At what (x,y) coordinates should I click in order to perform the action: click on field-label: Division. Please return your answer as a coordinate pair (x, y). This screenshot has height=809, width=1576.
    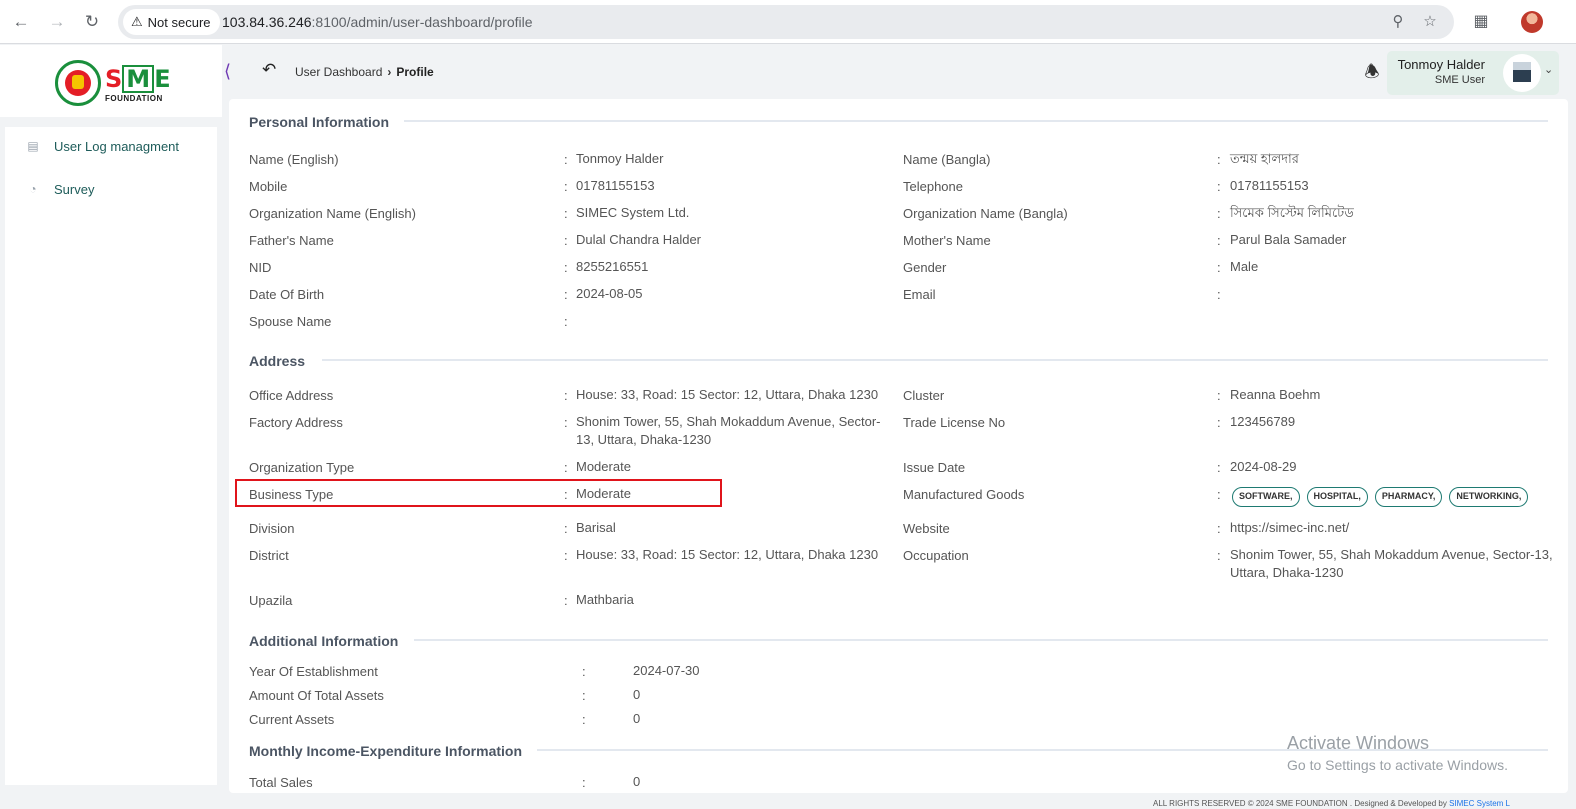
    Looking at the image, I should click on (272, 528).